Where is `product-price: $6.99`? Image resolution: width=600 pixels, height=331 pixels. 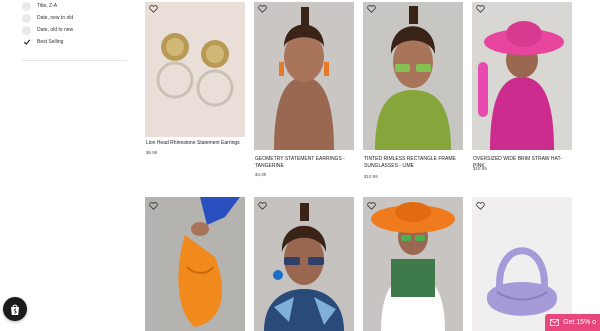 product-price: $6.99 is located at coordinates (152, 152).